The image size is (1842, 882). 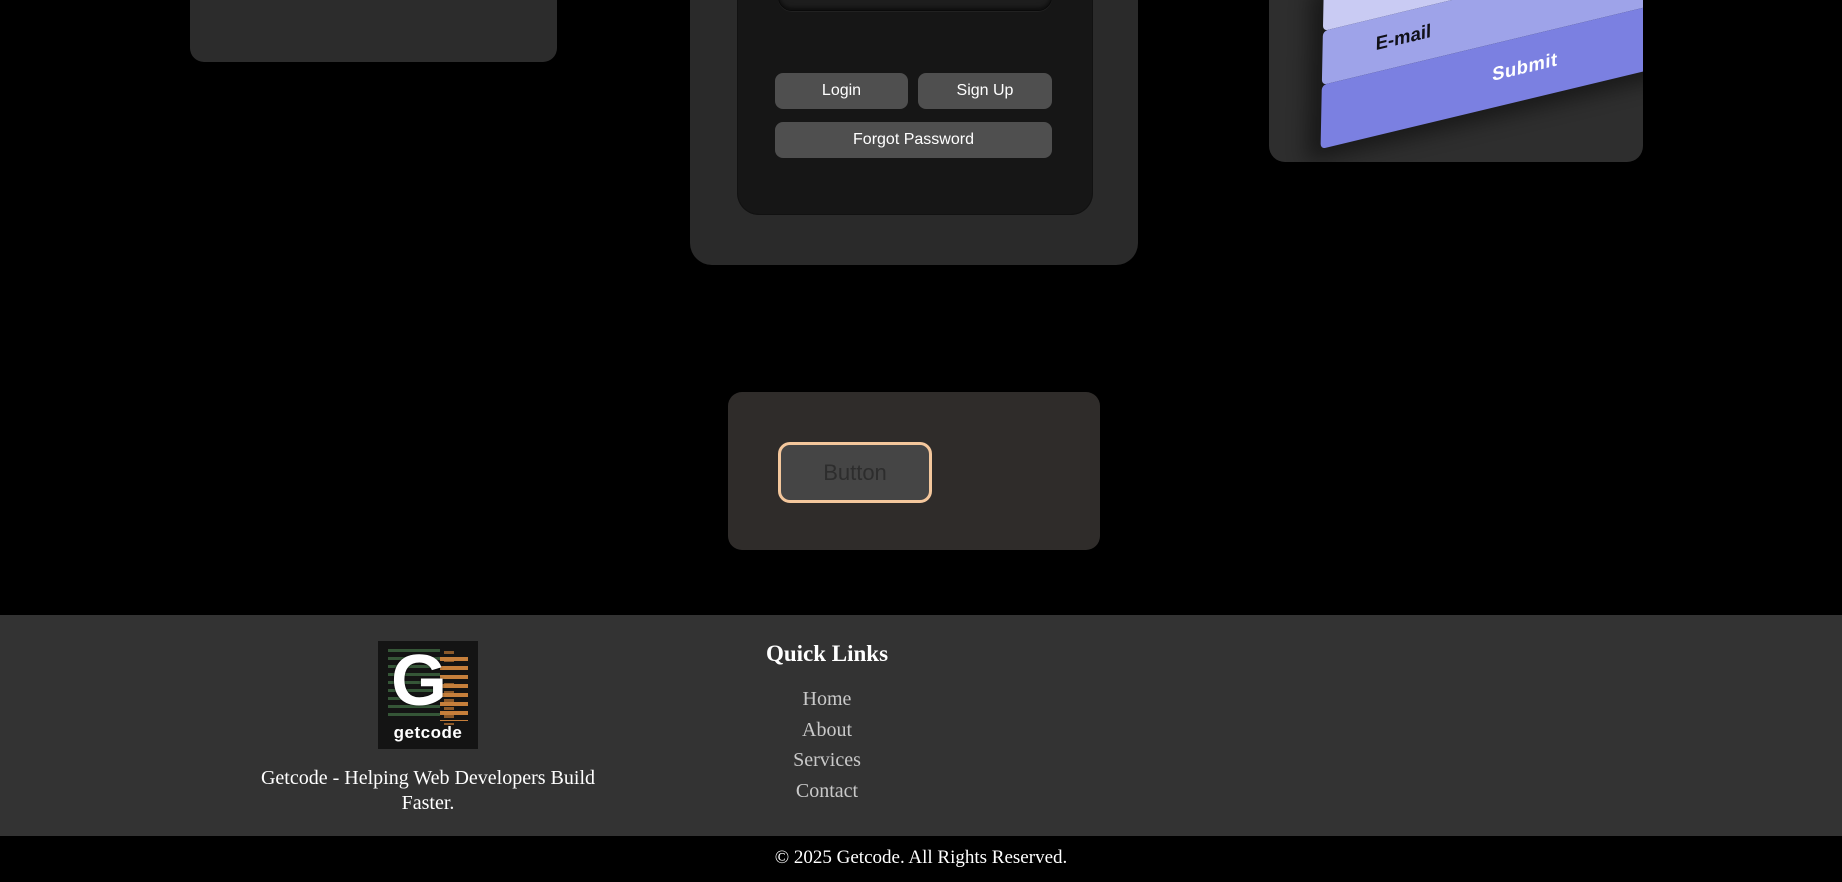 I want to click on forgot-password-button: Forgot Password, so click(x=913, y=140).